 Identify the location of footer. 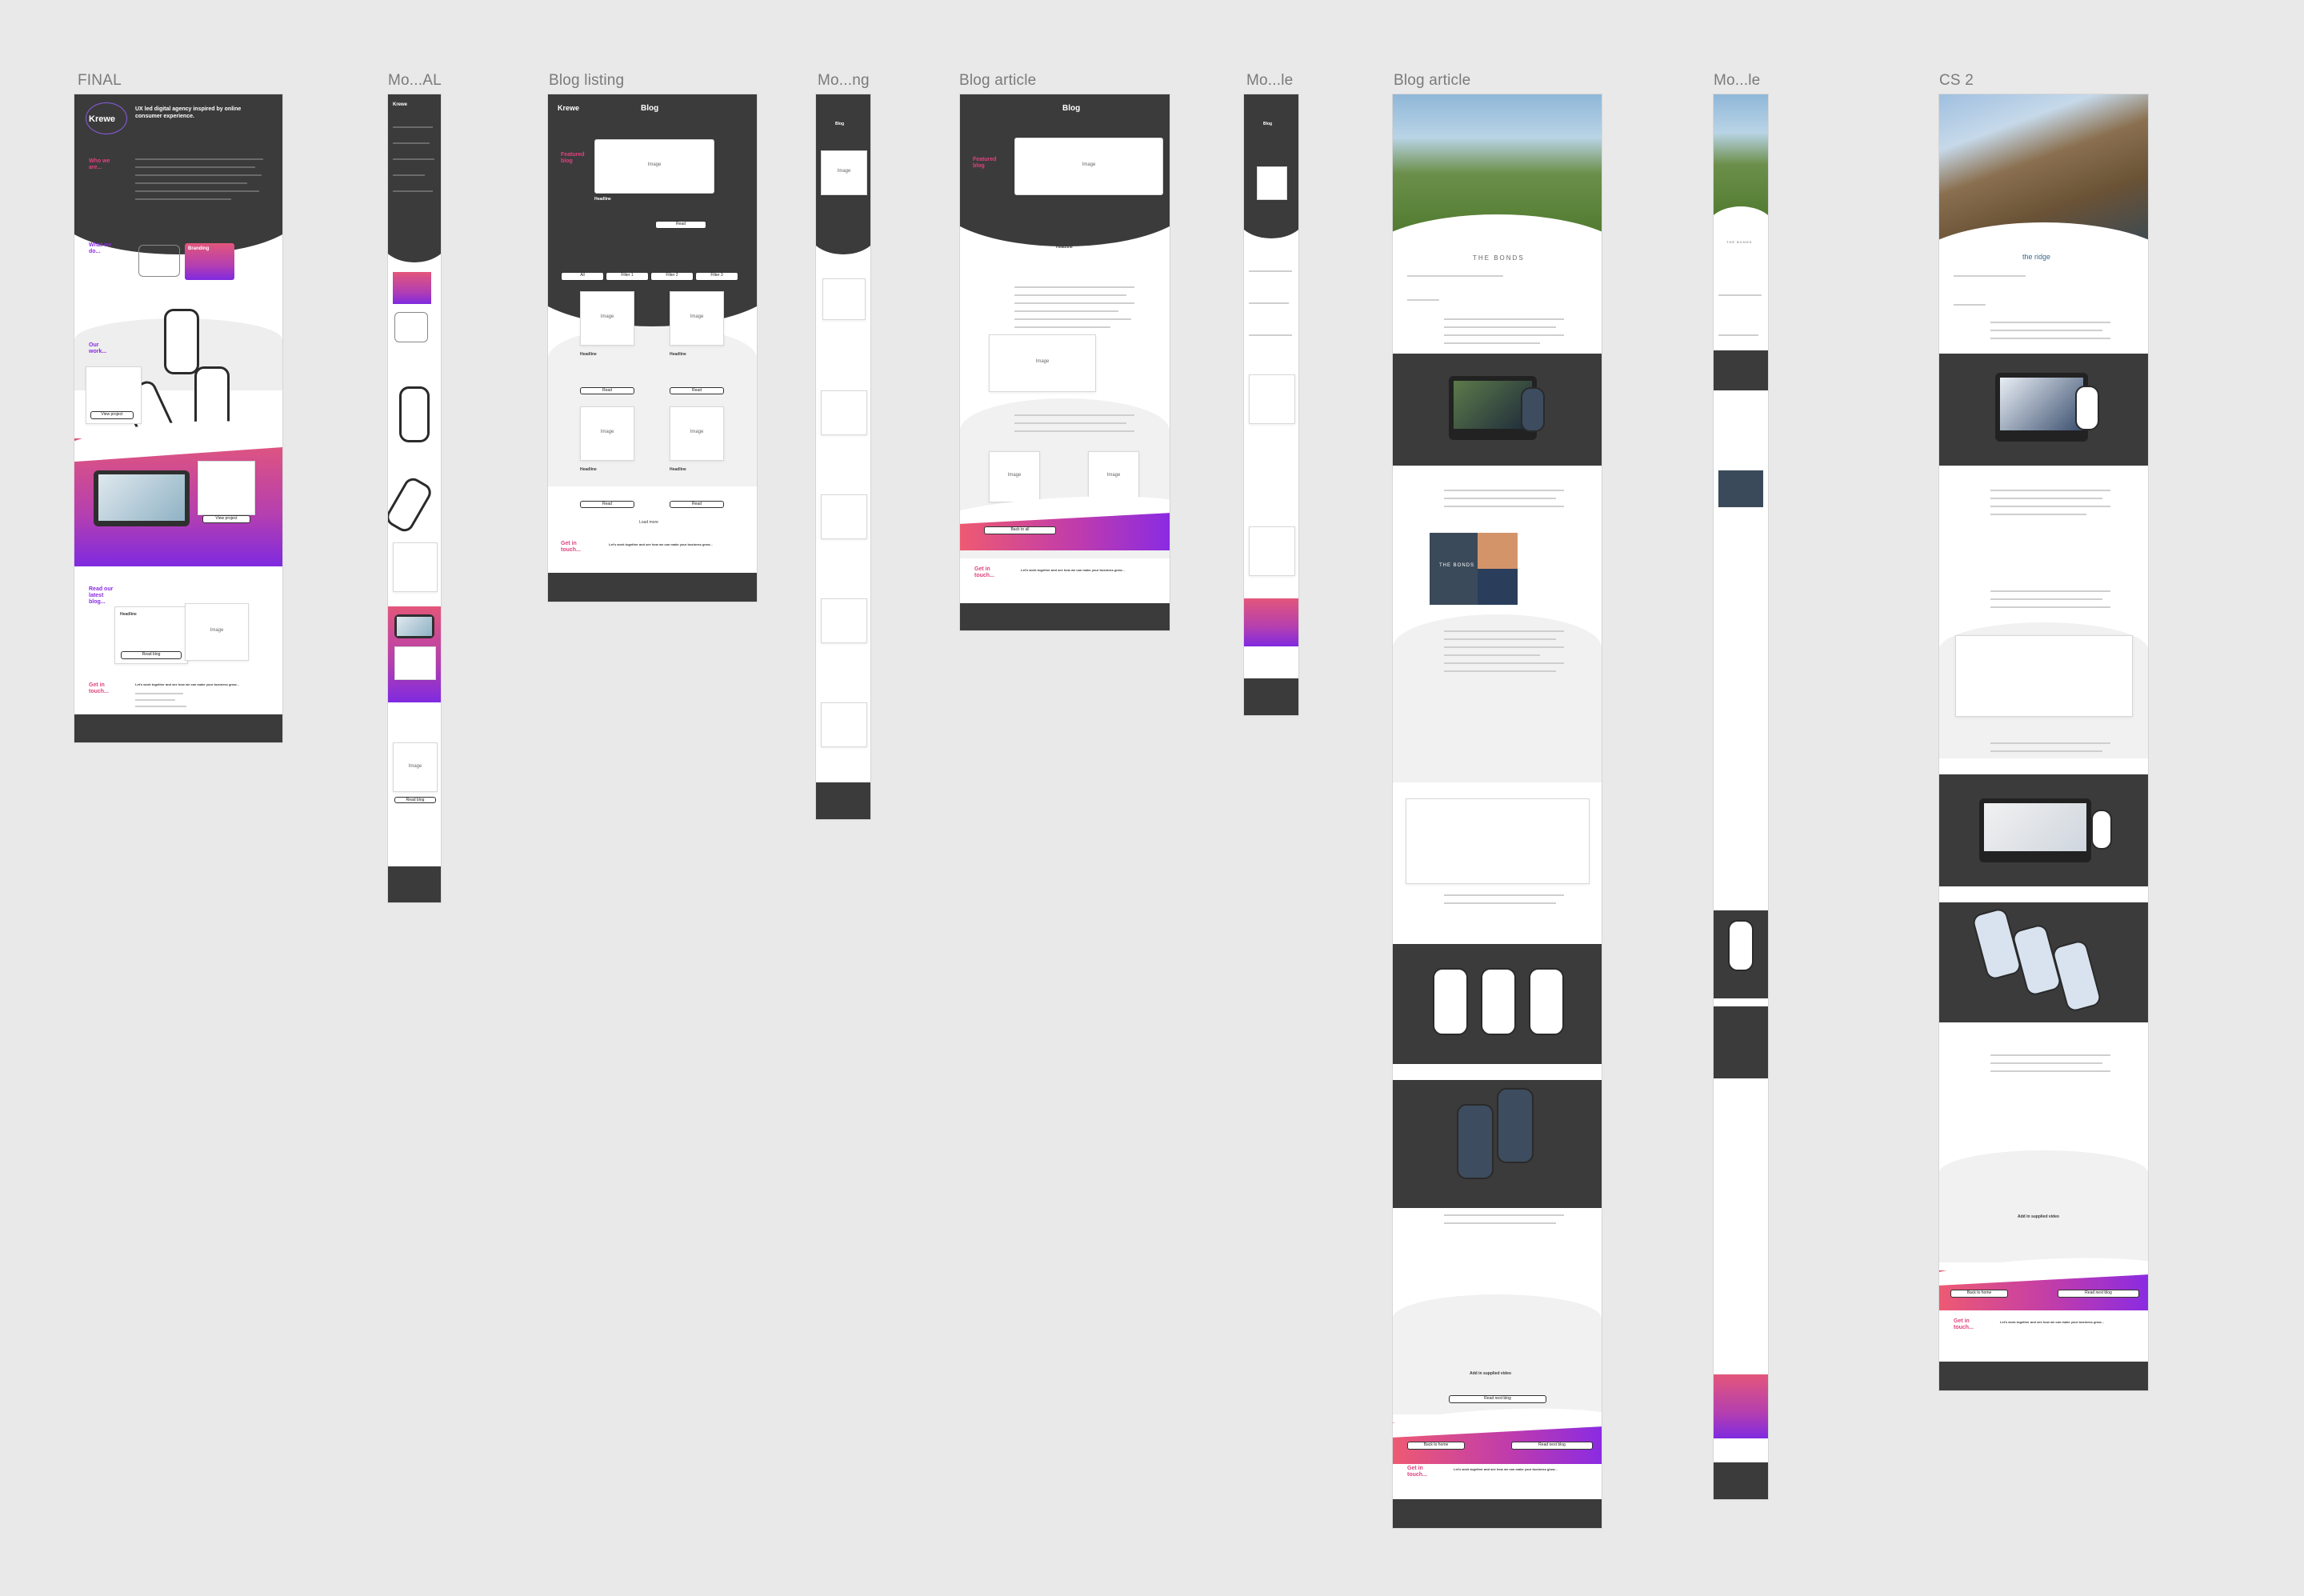
(178, 728).